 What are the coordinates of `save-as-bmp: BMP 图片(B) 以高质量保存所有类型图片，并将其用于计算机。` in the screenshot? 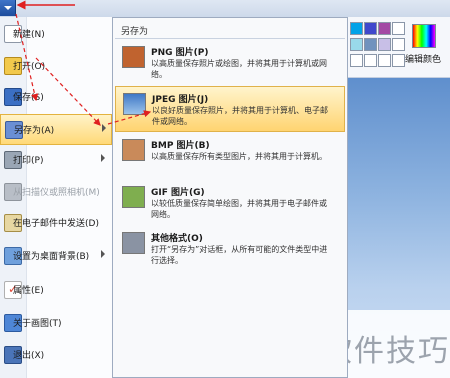 It's located at (230, 156).